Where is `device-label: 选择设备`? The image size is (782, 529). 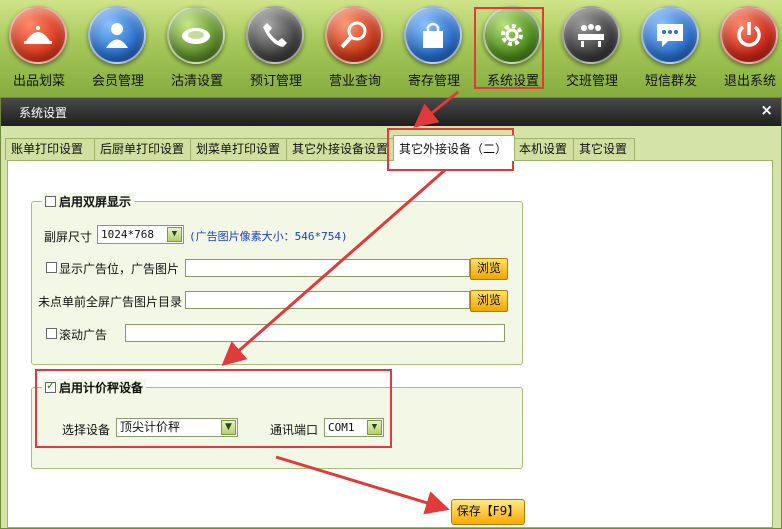 device-label: 选择设备 is located at coordinates (86, 430).